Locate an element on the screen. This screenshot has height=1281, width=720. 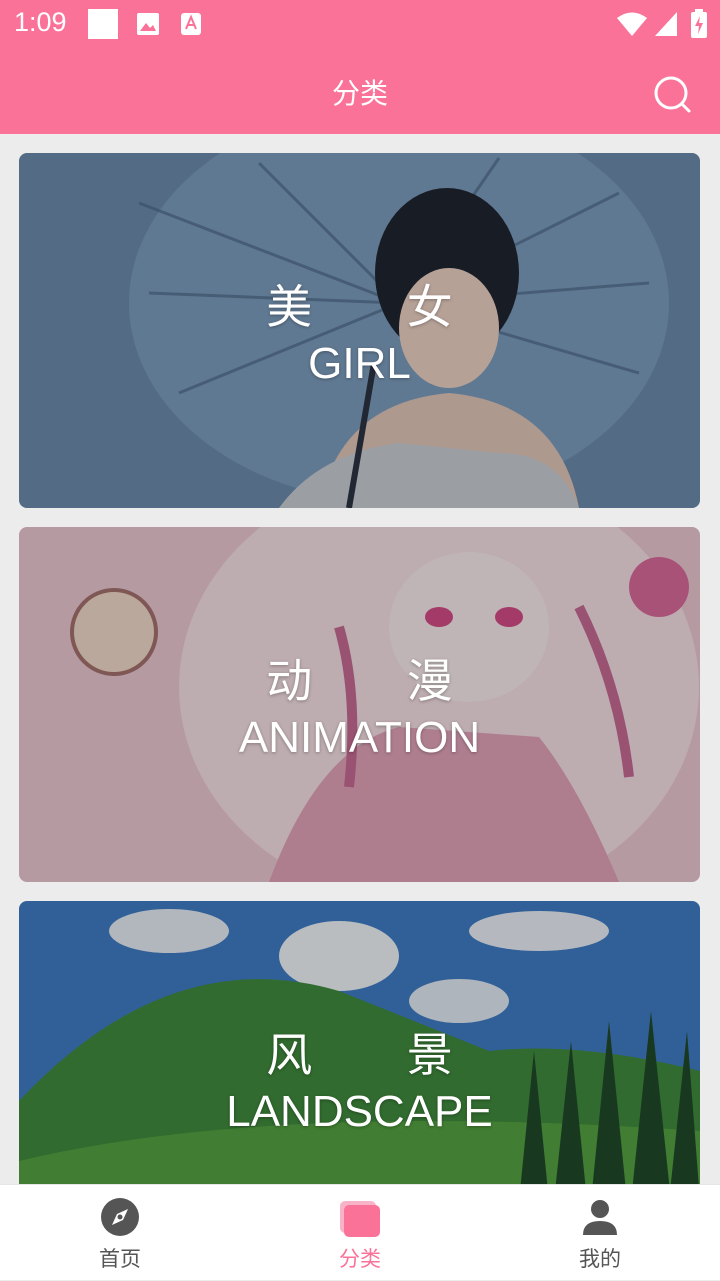
battery-icon is located at coordinates (699, 23).